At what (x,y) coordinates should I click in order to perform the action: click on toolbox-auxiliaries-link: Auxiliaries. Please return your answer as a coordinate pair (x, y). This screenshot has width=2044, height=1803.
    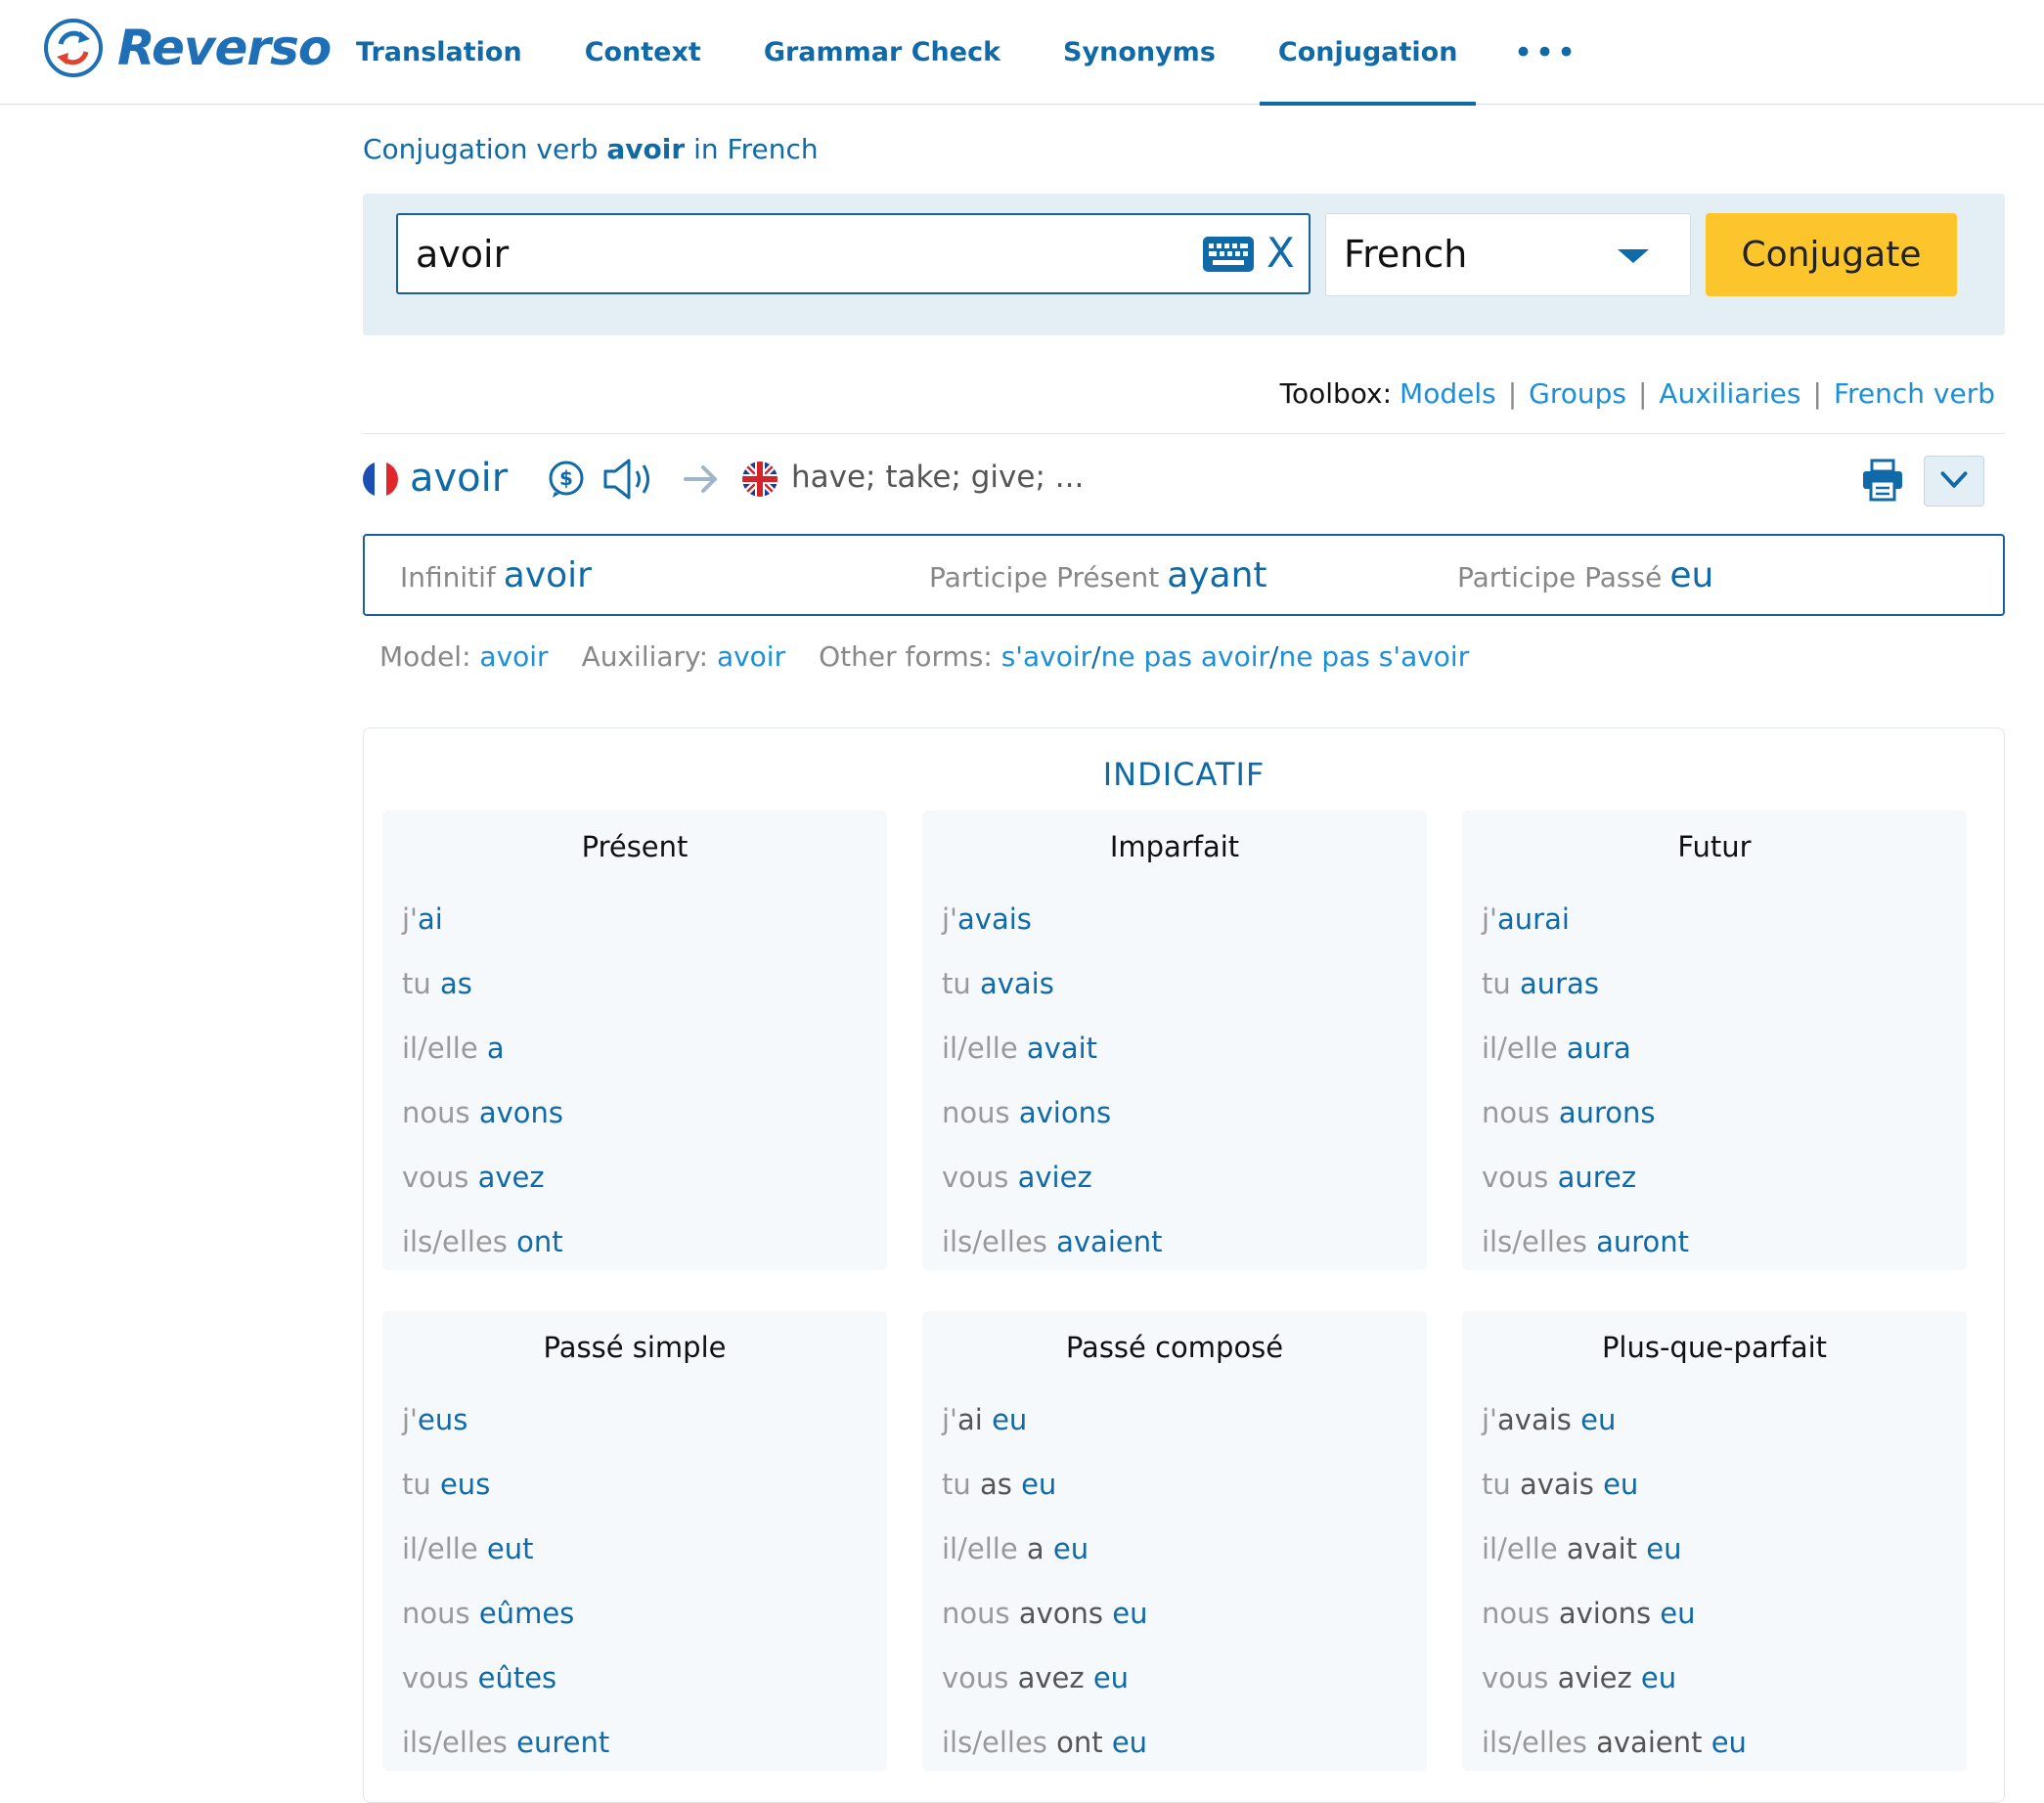
    Looking at the image, I should click on (1729, 393).